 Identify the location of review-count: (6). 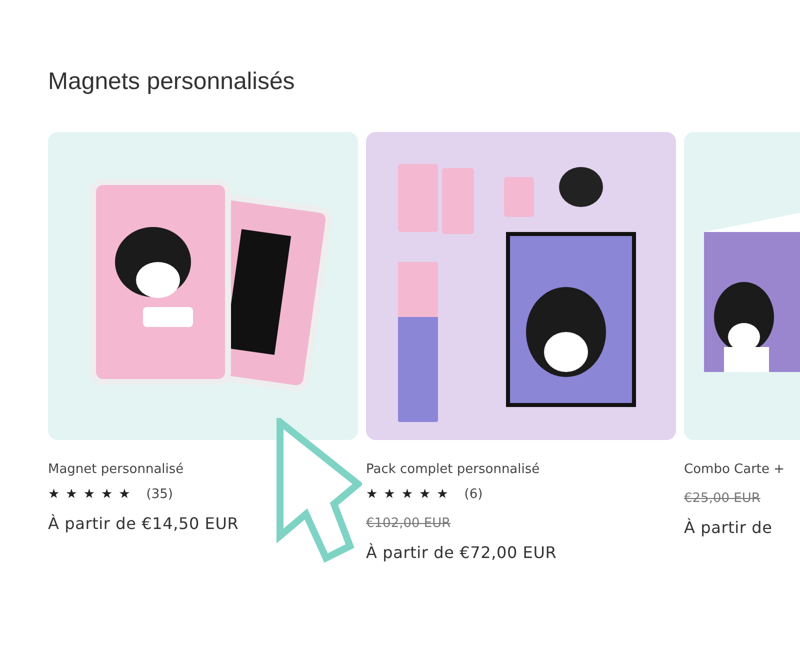
(473, 494).